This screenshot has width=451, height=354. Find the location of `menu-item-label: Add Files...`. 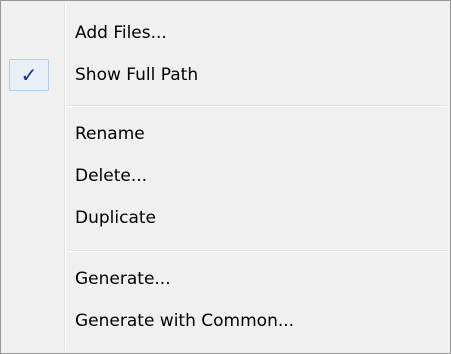

menu-item-label: Add Files... is located at coordinates (121, 33).